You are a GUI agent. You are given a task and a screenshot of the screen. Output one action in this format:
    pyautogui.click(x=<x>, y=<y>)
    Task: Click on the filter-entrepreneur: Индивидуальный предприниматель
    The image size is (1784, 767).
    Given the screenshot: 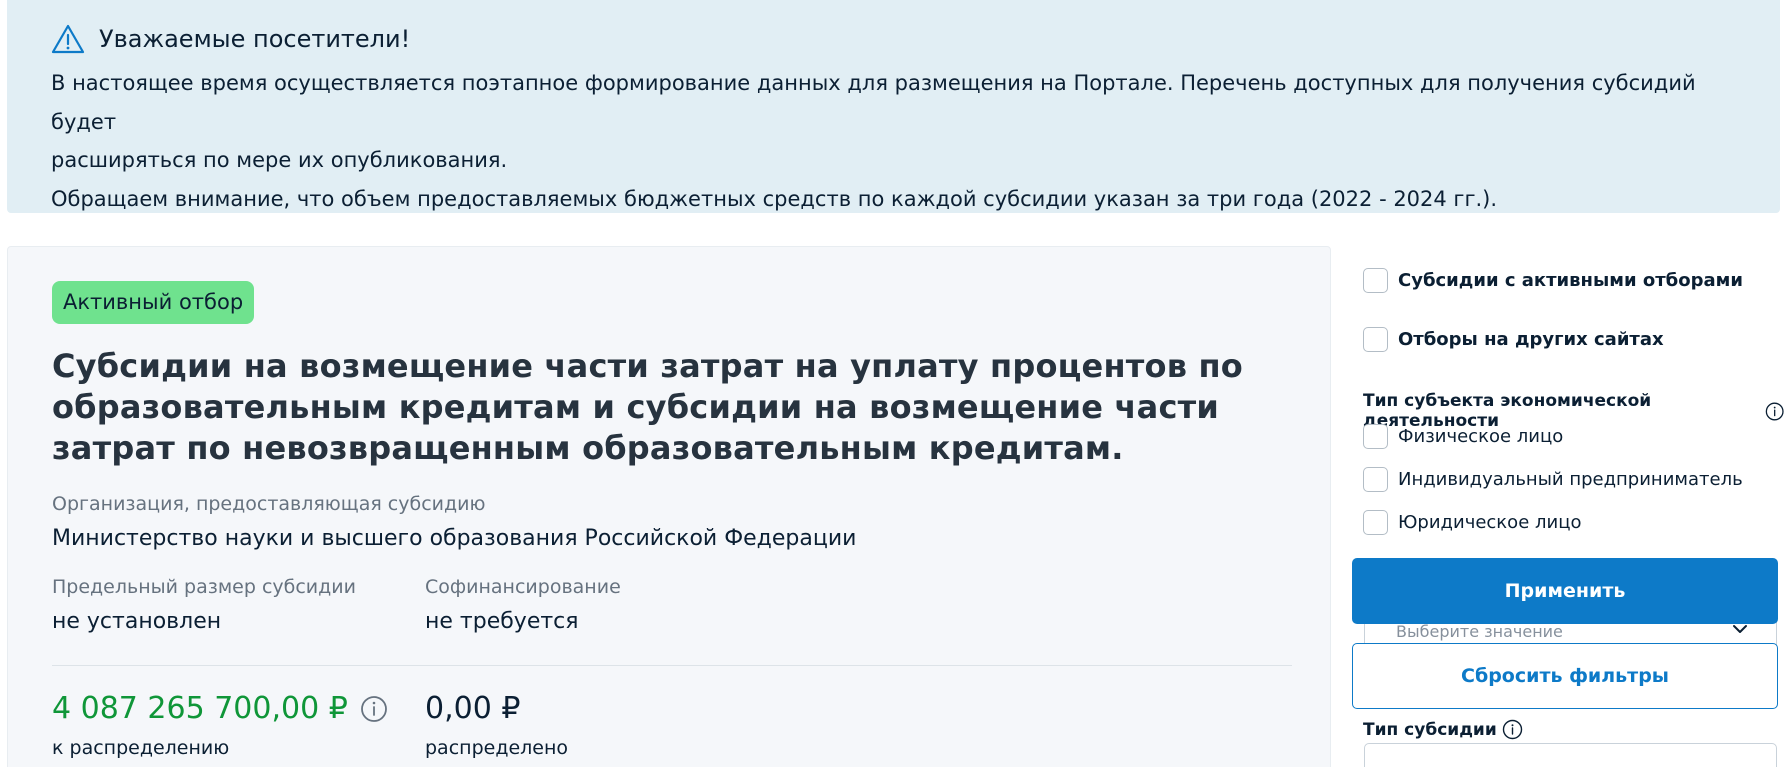 What is the action you would take?
    pyautogui.click(x=1553, y=479)
    